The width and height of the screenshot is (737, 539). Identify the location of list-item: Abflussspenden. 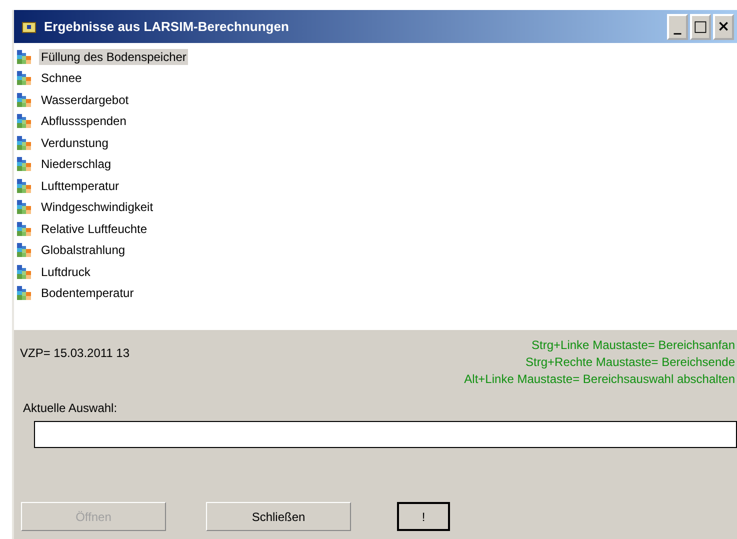
(83, 121).